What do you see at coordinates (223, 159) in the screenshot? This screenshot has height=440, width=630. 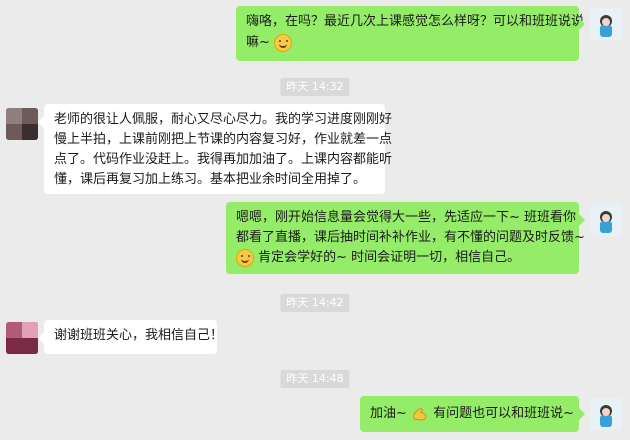 I see `message-text-line: 点了。代码作业没赶上。我得再加加油了。上课内容都能听` at bounding box center [223, 159].